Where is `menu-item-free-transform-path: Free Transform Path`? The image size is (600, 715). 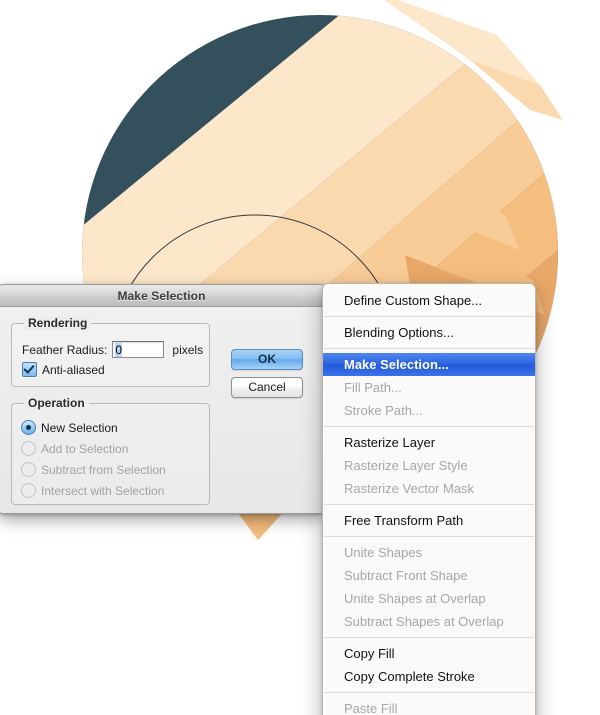
menu-item-free-transform-path: Free Transform Path is located at coordinates (429, 520).